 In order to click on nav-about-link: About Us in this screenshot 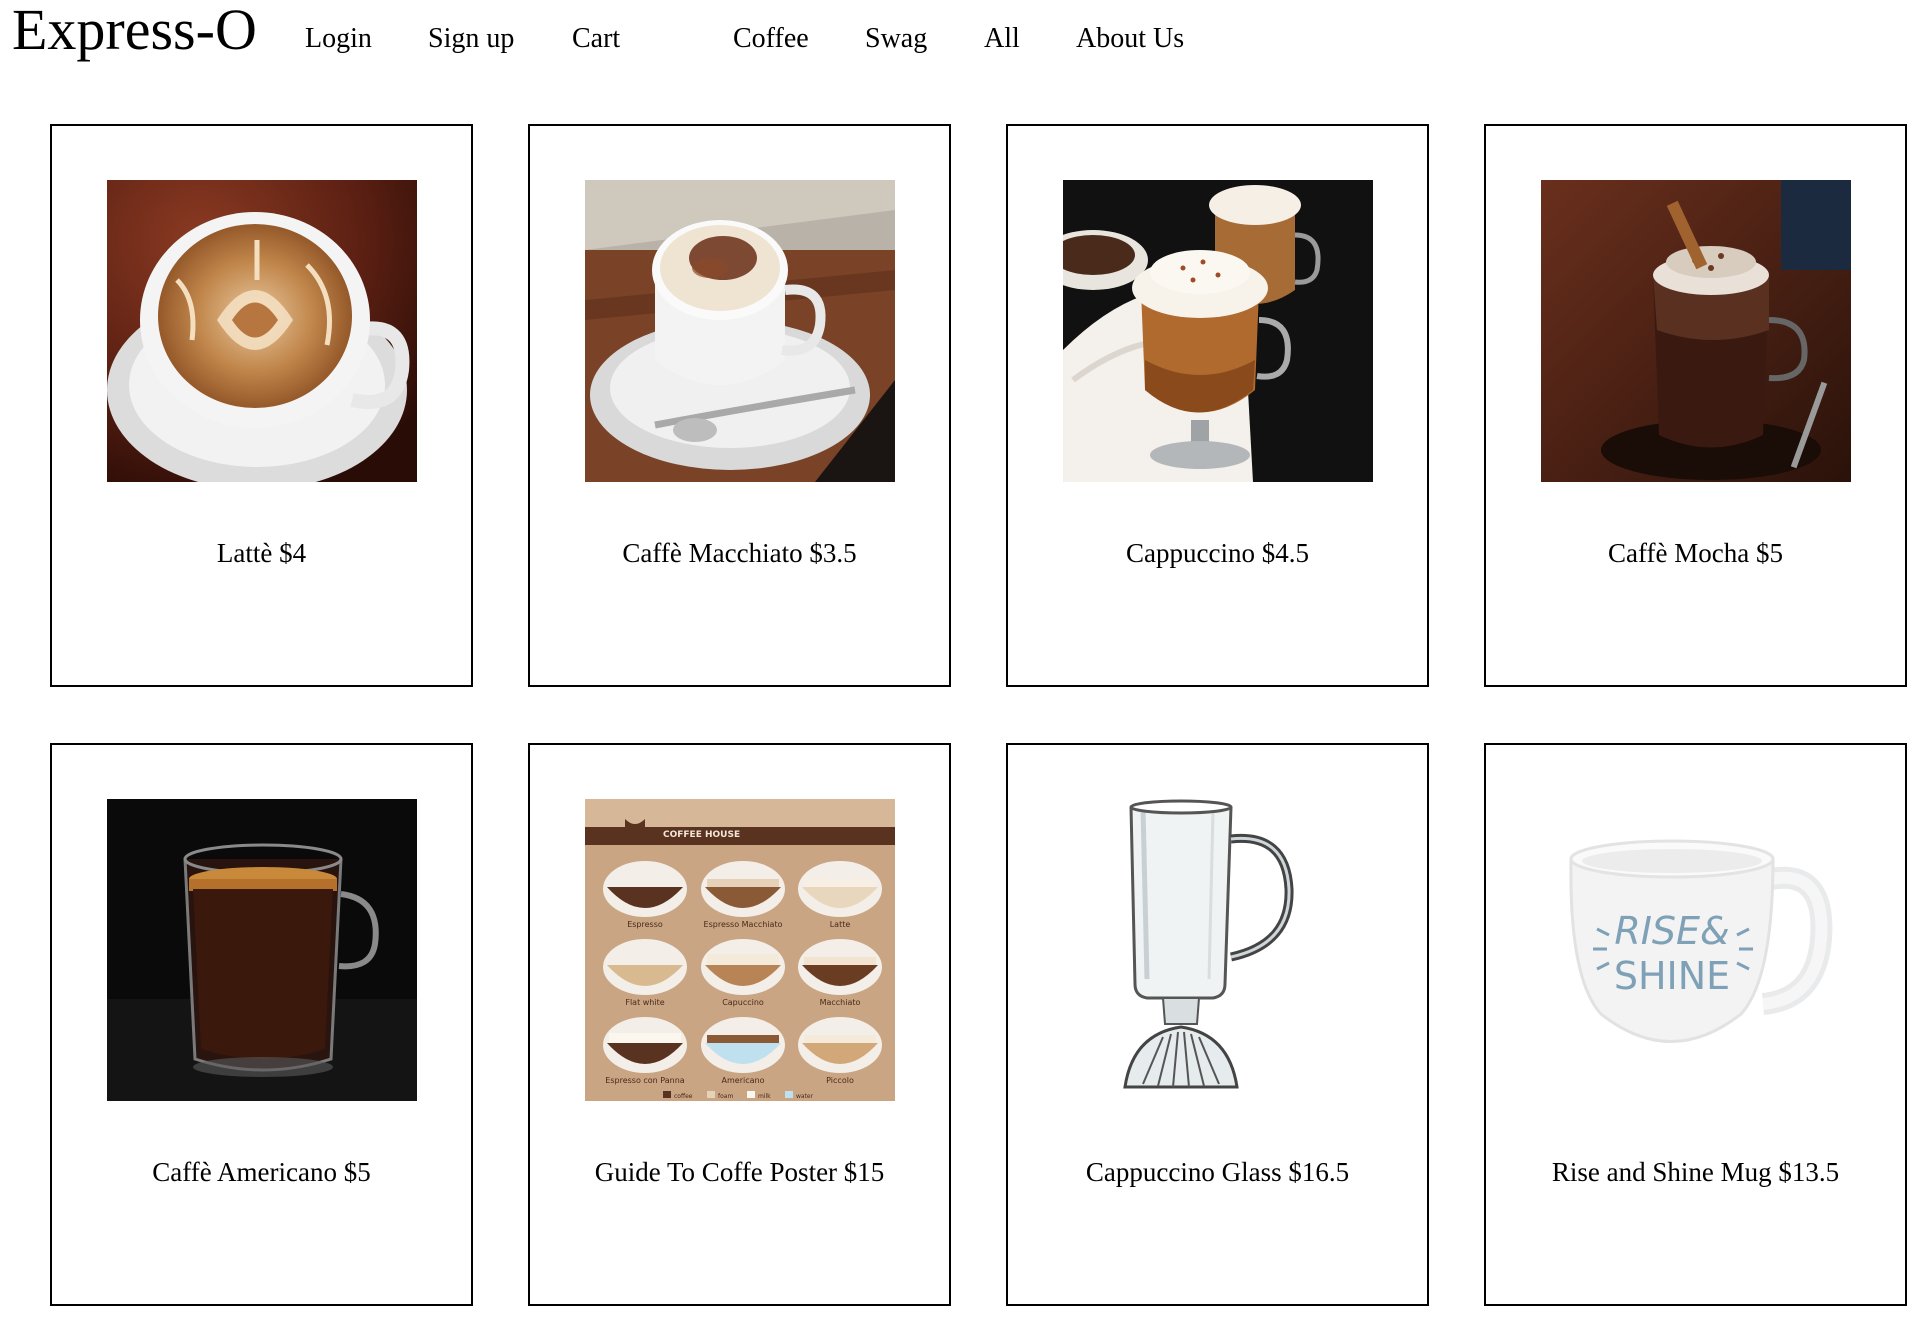, I will do `click(1130, 39)`.